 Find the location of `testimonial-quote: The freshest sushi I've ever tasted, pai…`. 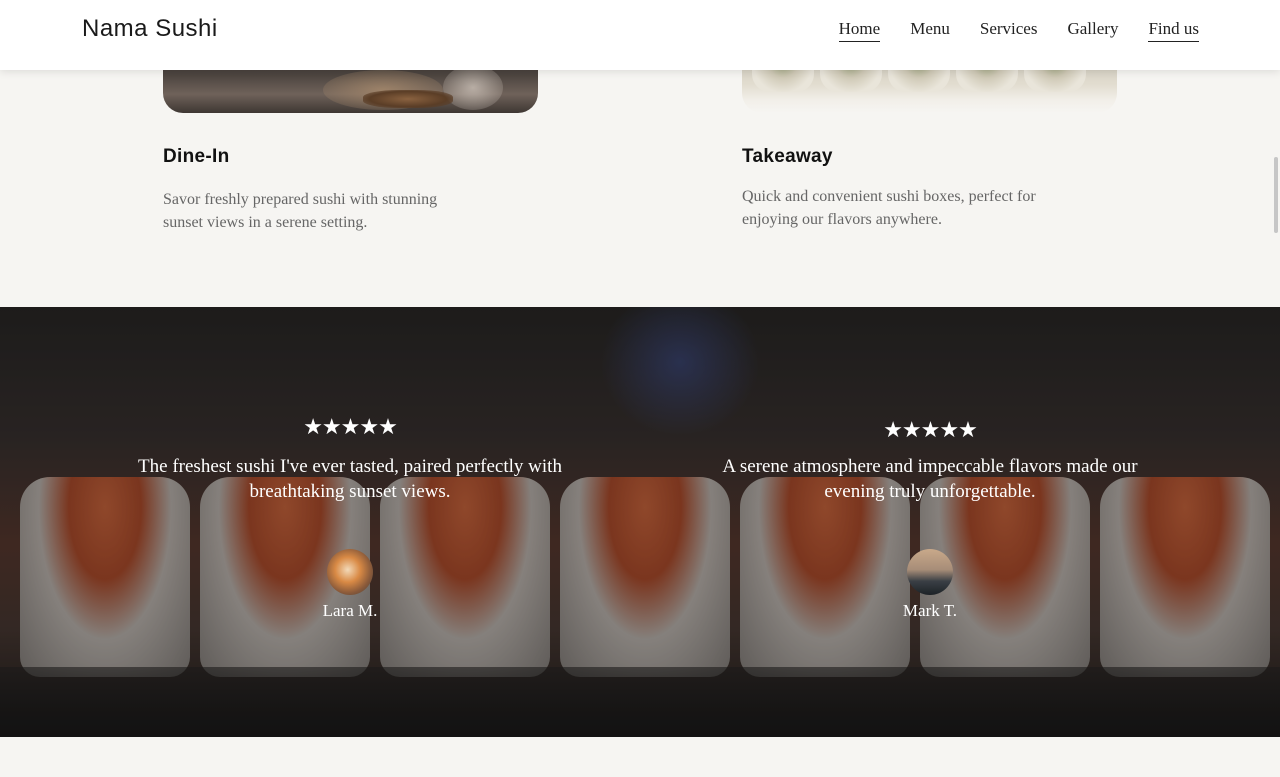

testimonial-quote: The freshest sushi I've ever tasted, pai… is located at coordinates (350, 479).